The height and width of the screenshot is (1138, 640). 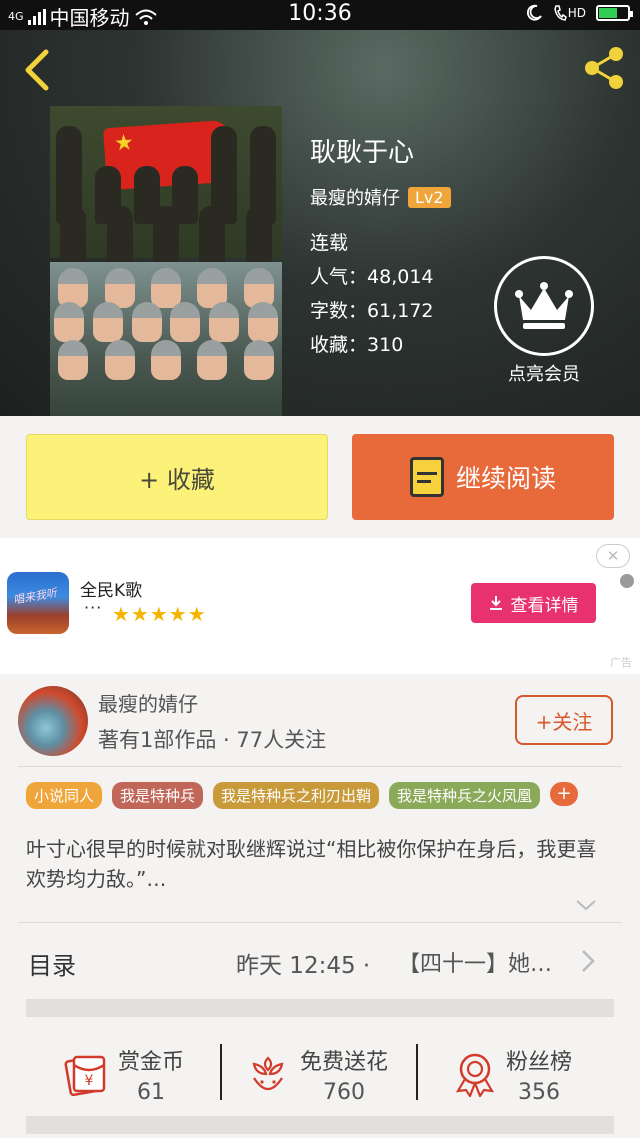 I want to click on vip-circle, so click(x=544, y=306).